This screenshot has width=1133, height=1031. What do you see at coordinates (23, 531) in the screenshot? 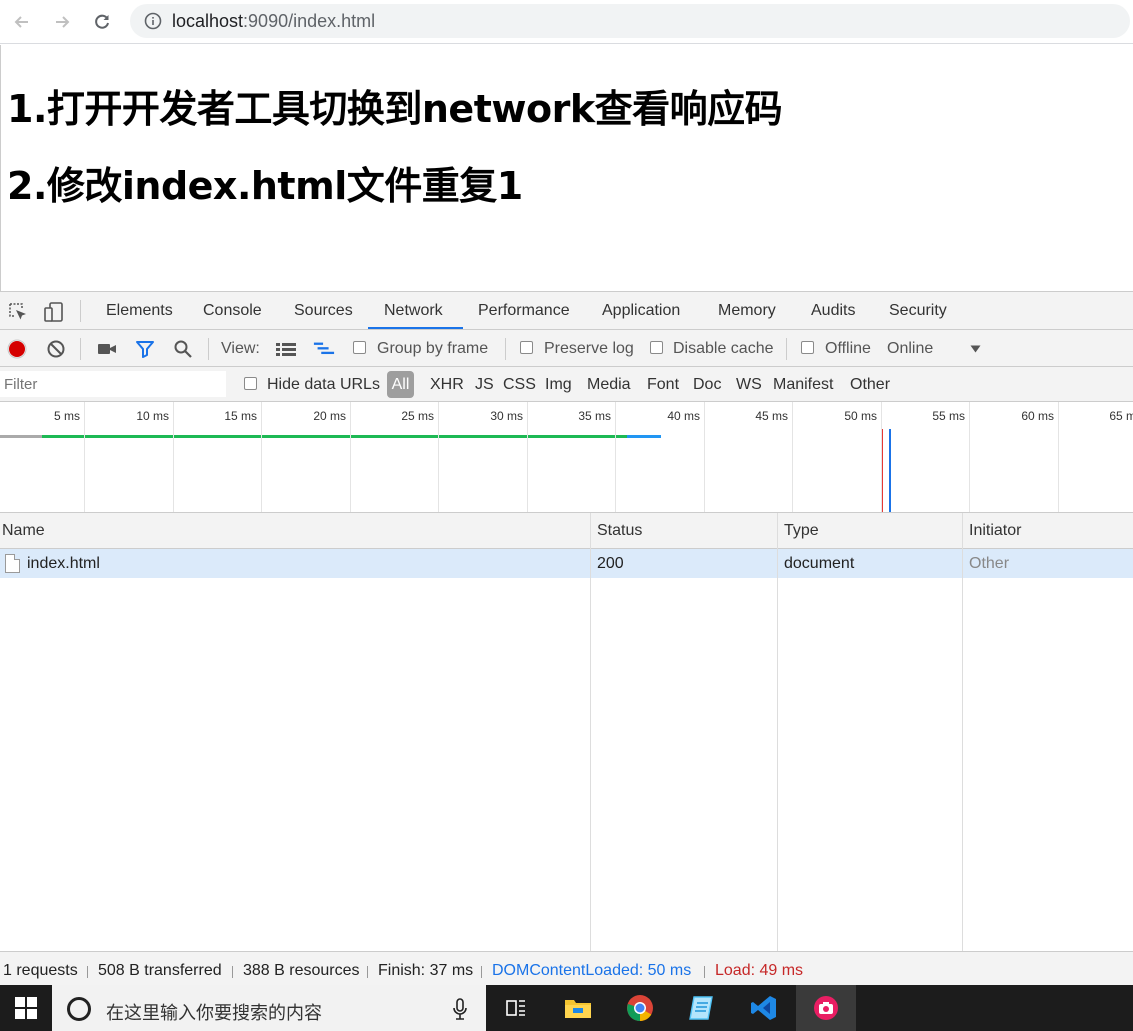
I see `column-name: Name` at bounding box center [23, 531].